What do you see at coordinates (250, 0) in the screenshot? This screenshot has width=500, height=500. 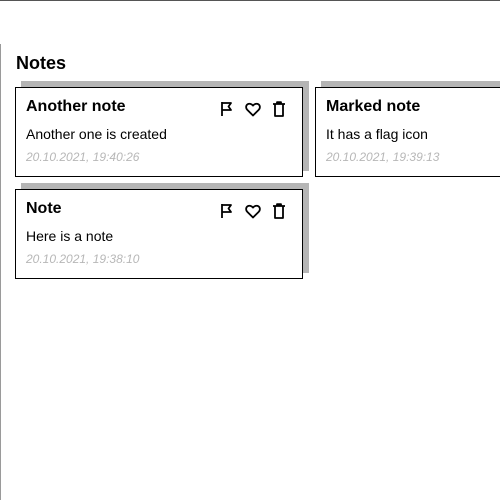 I see `top-divider` at bounding box center [250, 0].